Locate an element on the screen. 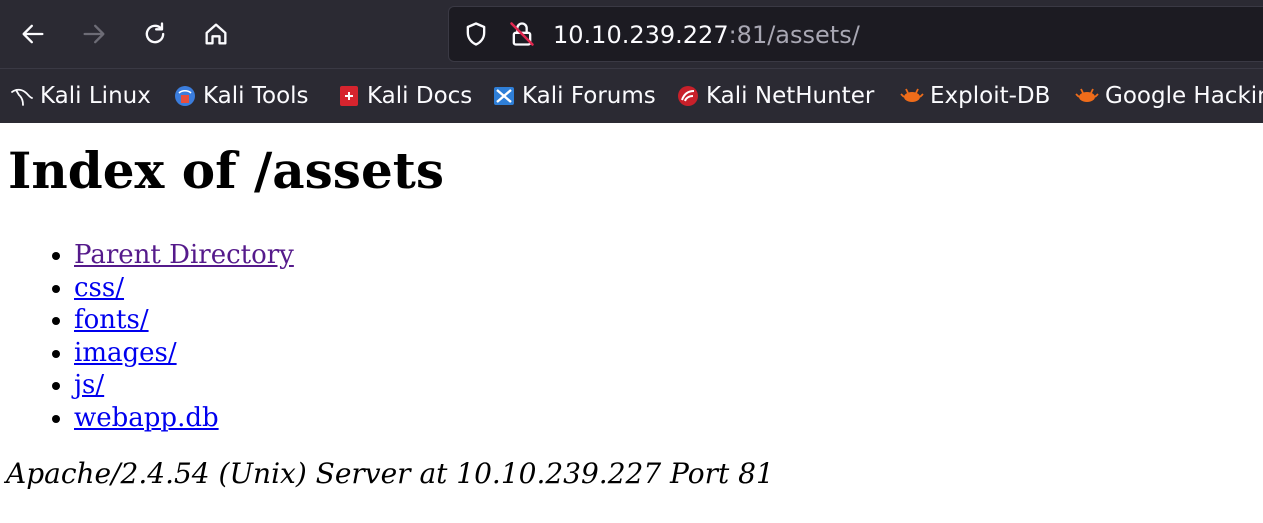  home-icon is located at coordinates (216, 34).